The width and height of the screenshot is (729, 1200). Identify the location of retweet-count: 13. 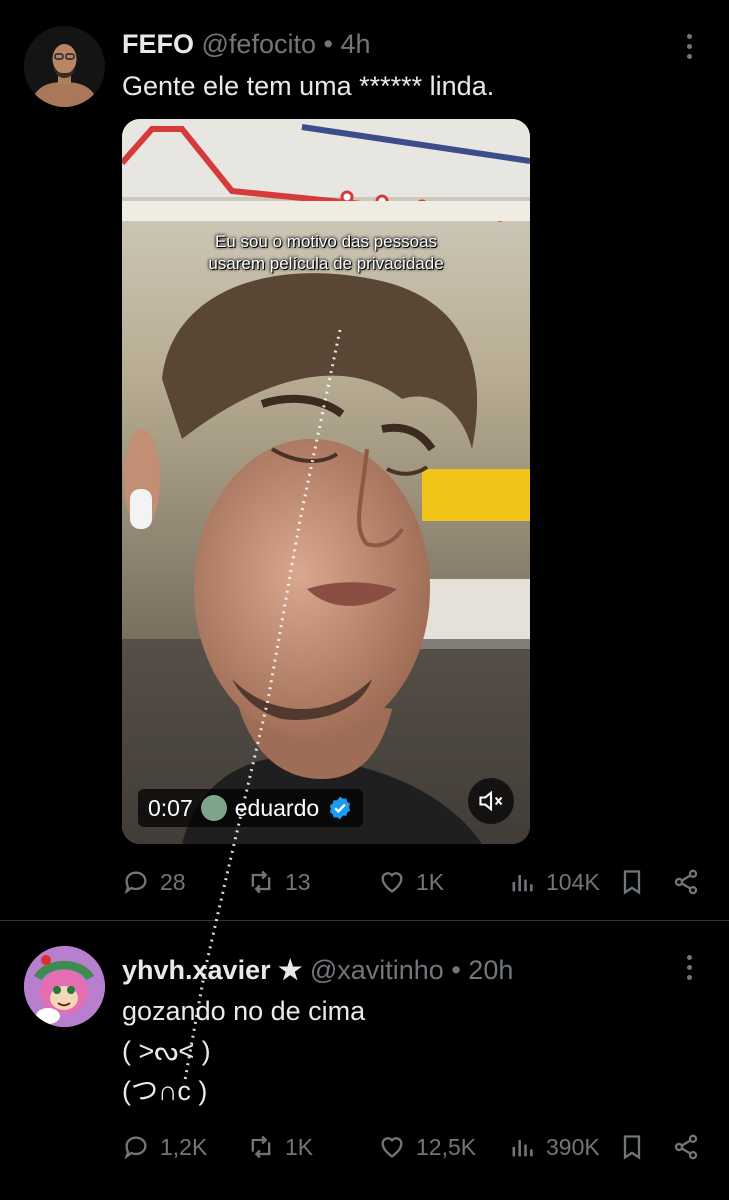
(298, 881).